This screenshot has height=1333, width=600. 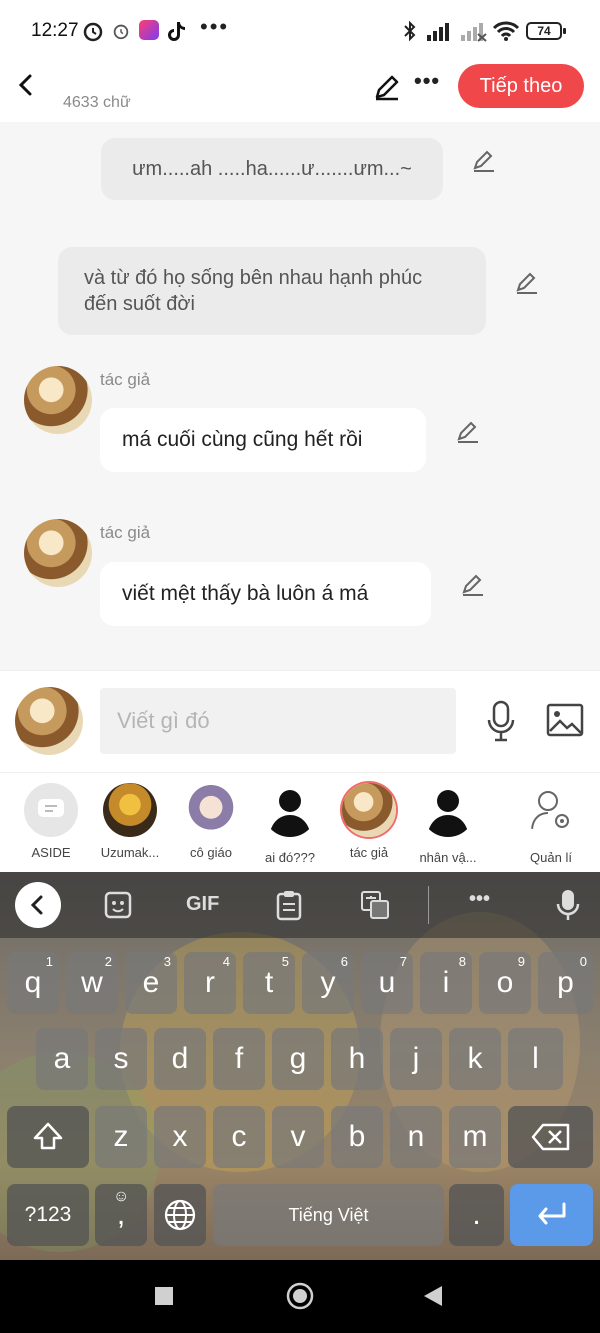 I want to click on key-u: 7u, so click(x=387, y=983).